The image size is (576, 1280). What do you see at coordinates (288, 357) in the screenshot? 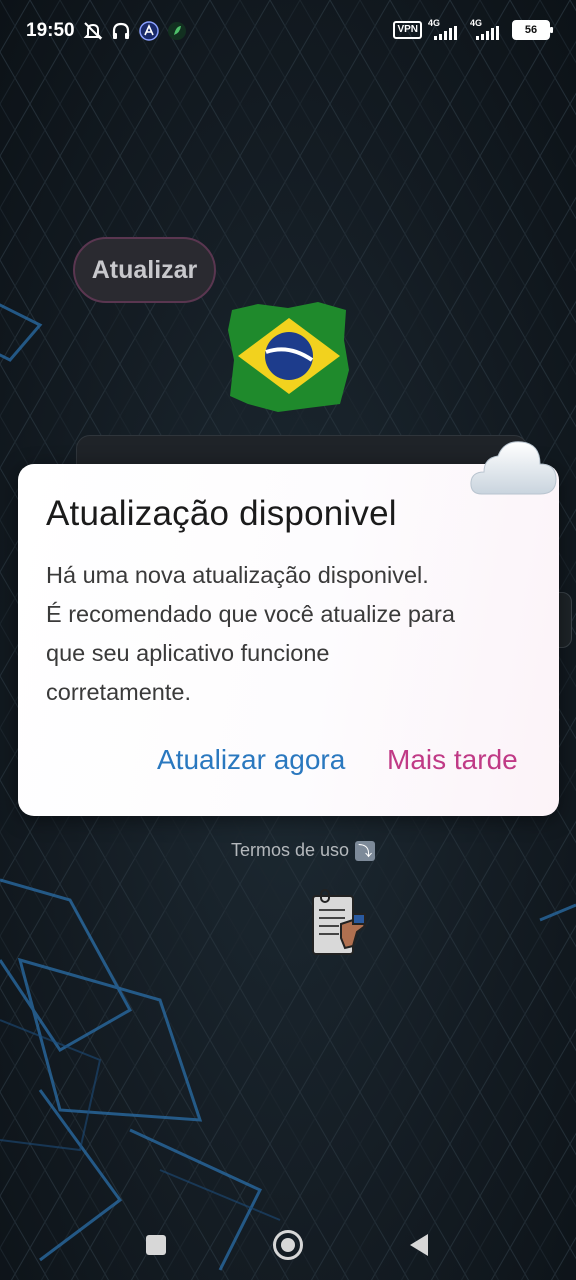
I see `brazil-flag-icon` at bounding box center [288, 357].